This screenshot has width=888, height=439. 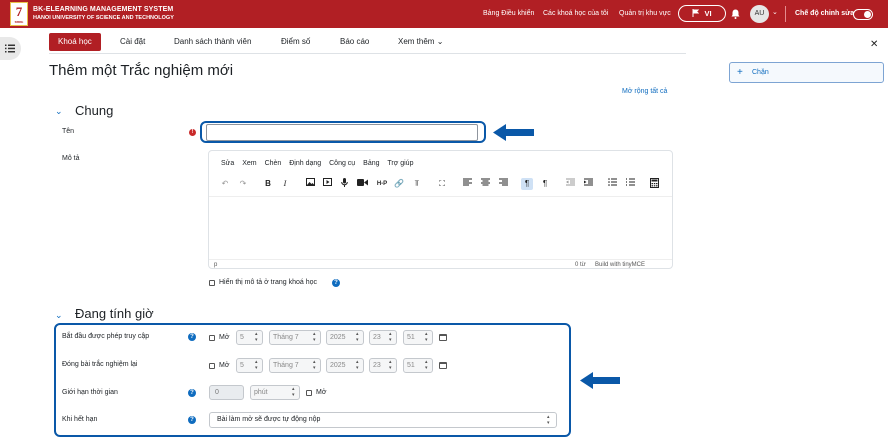 What do you see at coordinates (612, 184) in the screenshot?
I see `bullet-list-icon` at bounding box center [612, 184].